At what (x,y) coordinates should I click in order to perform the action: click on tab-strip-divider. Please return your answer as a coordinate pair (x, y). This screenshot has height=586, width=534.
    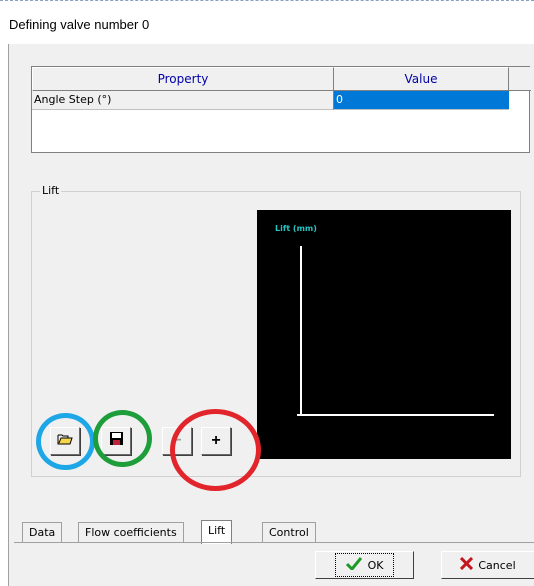
    Looking at the image, I should click on (274, 542).